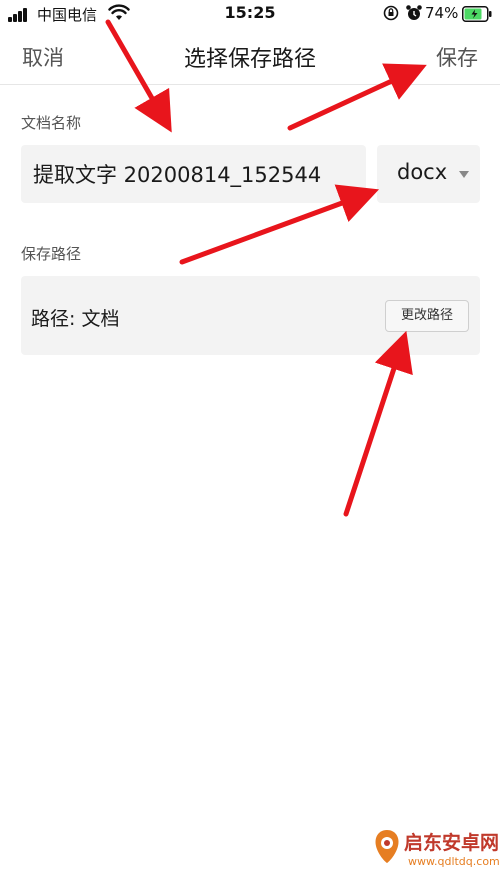 This screenshot has width=500, height=889. Describe the element at coordinates (250, 315) in the screenshot. I see `save-path-row: 路径: 文档 更改路径` at that location.